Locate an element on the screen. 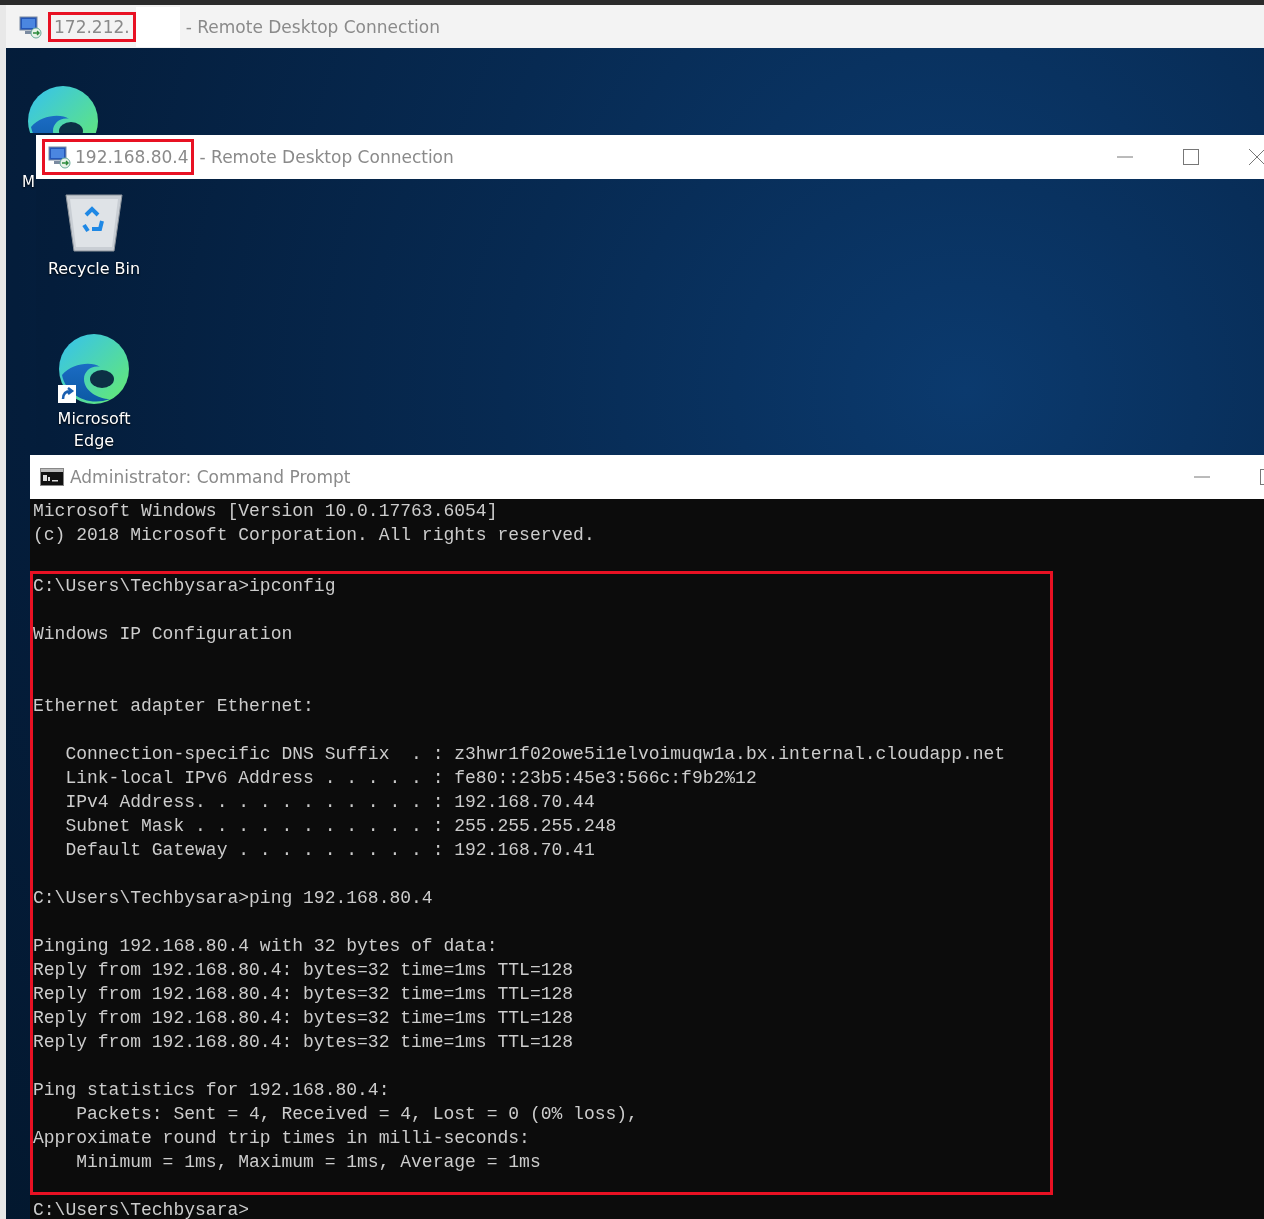 The height and width of the screenshot is (1219, 1264). terminal-line: Subnet Mask . . . . . . . . . . . : 255.255.255.248 is located at coordinates (340, 826).